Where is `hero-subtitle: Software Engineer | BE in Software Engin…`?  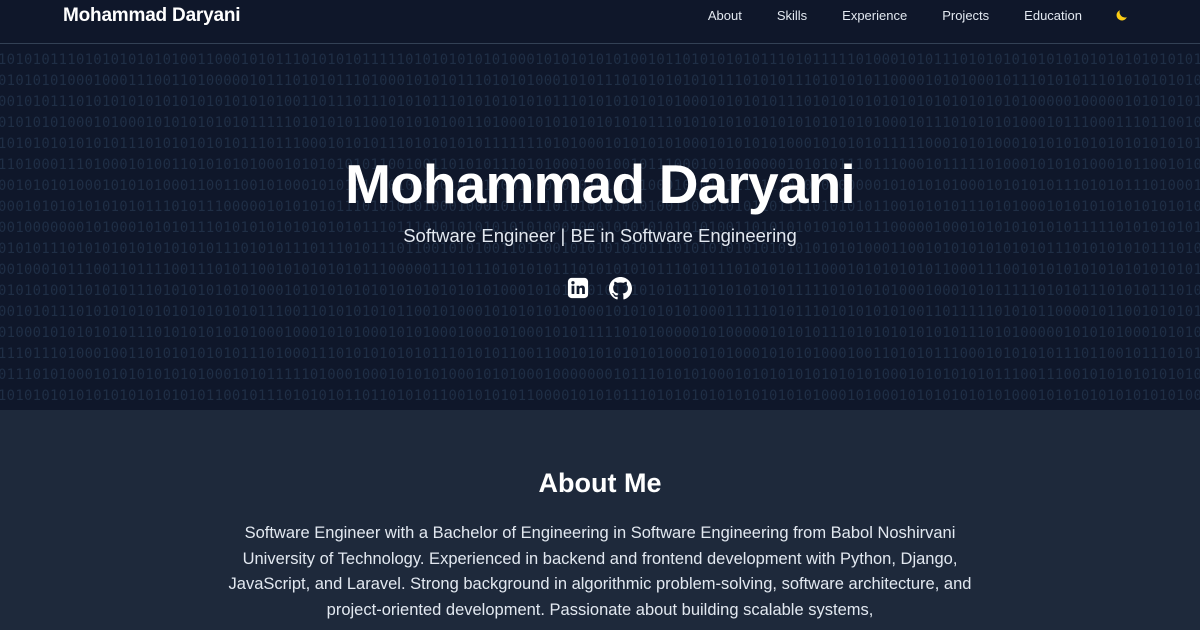
hero-subtitle: Software Engineer | BE in Software Engin… is located at coordinates (600, 235).